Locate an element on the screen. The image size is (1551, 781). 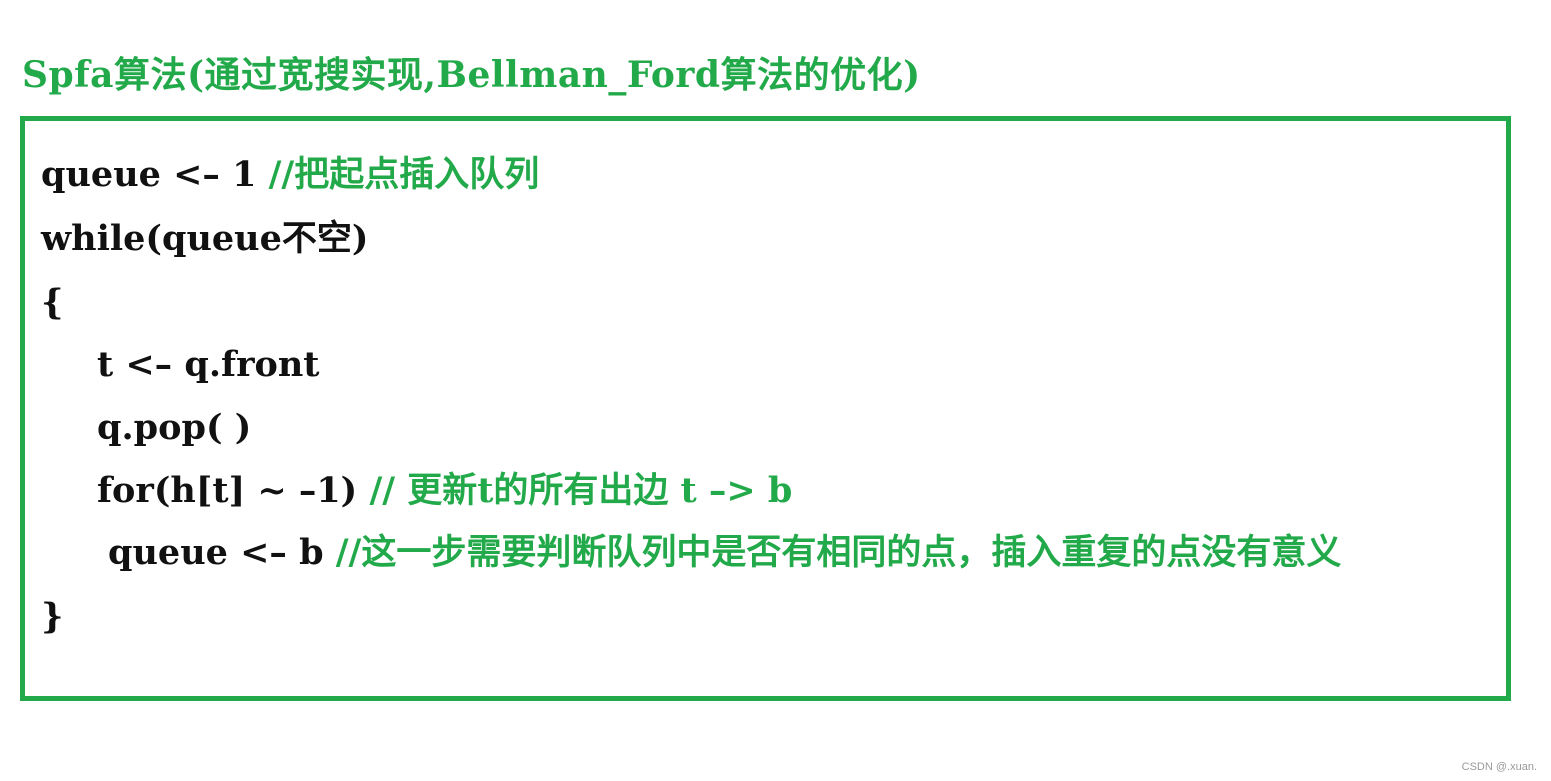
code-line: for(h[t] ~ –1) // 更新t的所有出边 t –> b is located at coordinates (444, 491).